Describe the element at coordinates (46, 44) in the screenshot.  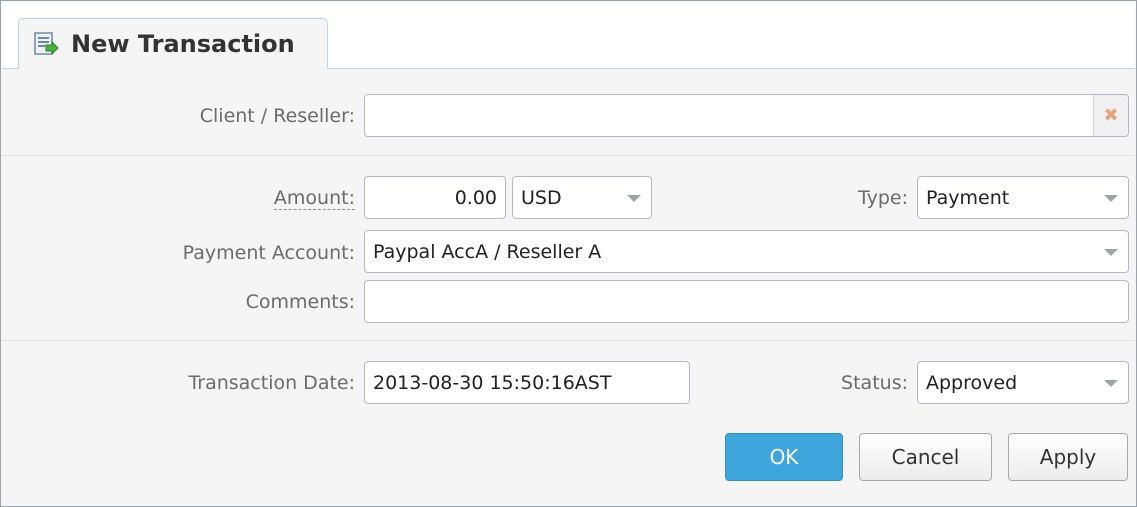
I see `transaction-form-icon` at that location.